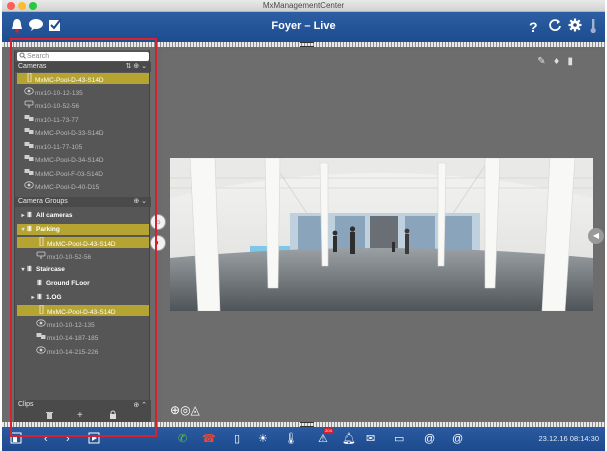  What do you see at coordinates (263, 439) in the screenshot?
I see `light-icon: ☀` at bounding box center [263, 439].